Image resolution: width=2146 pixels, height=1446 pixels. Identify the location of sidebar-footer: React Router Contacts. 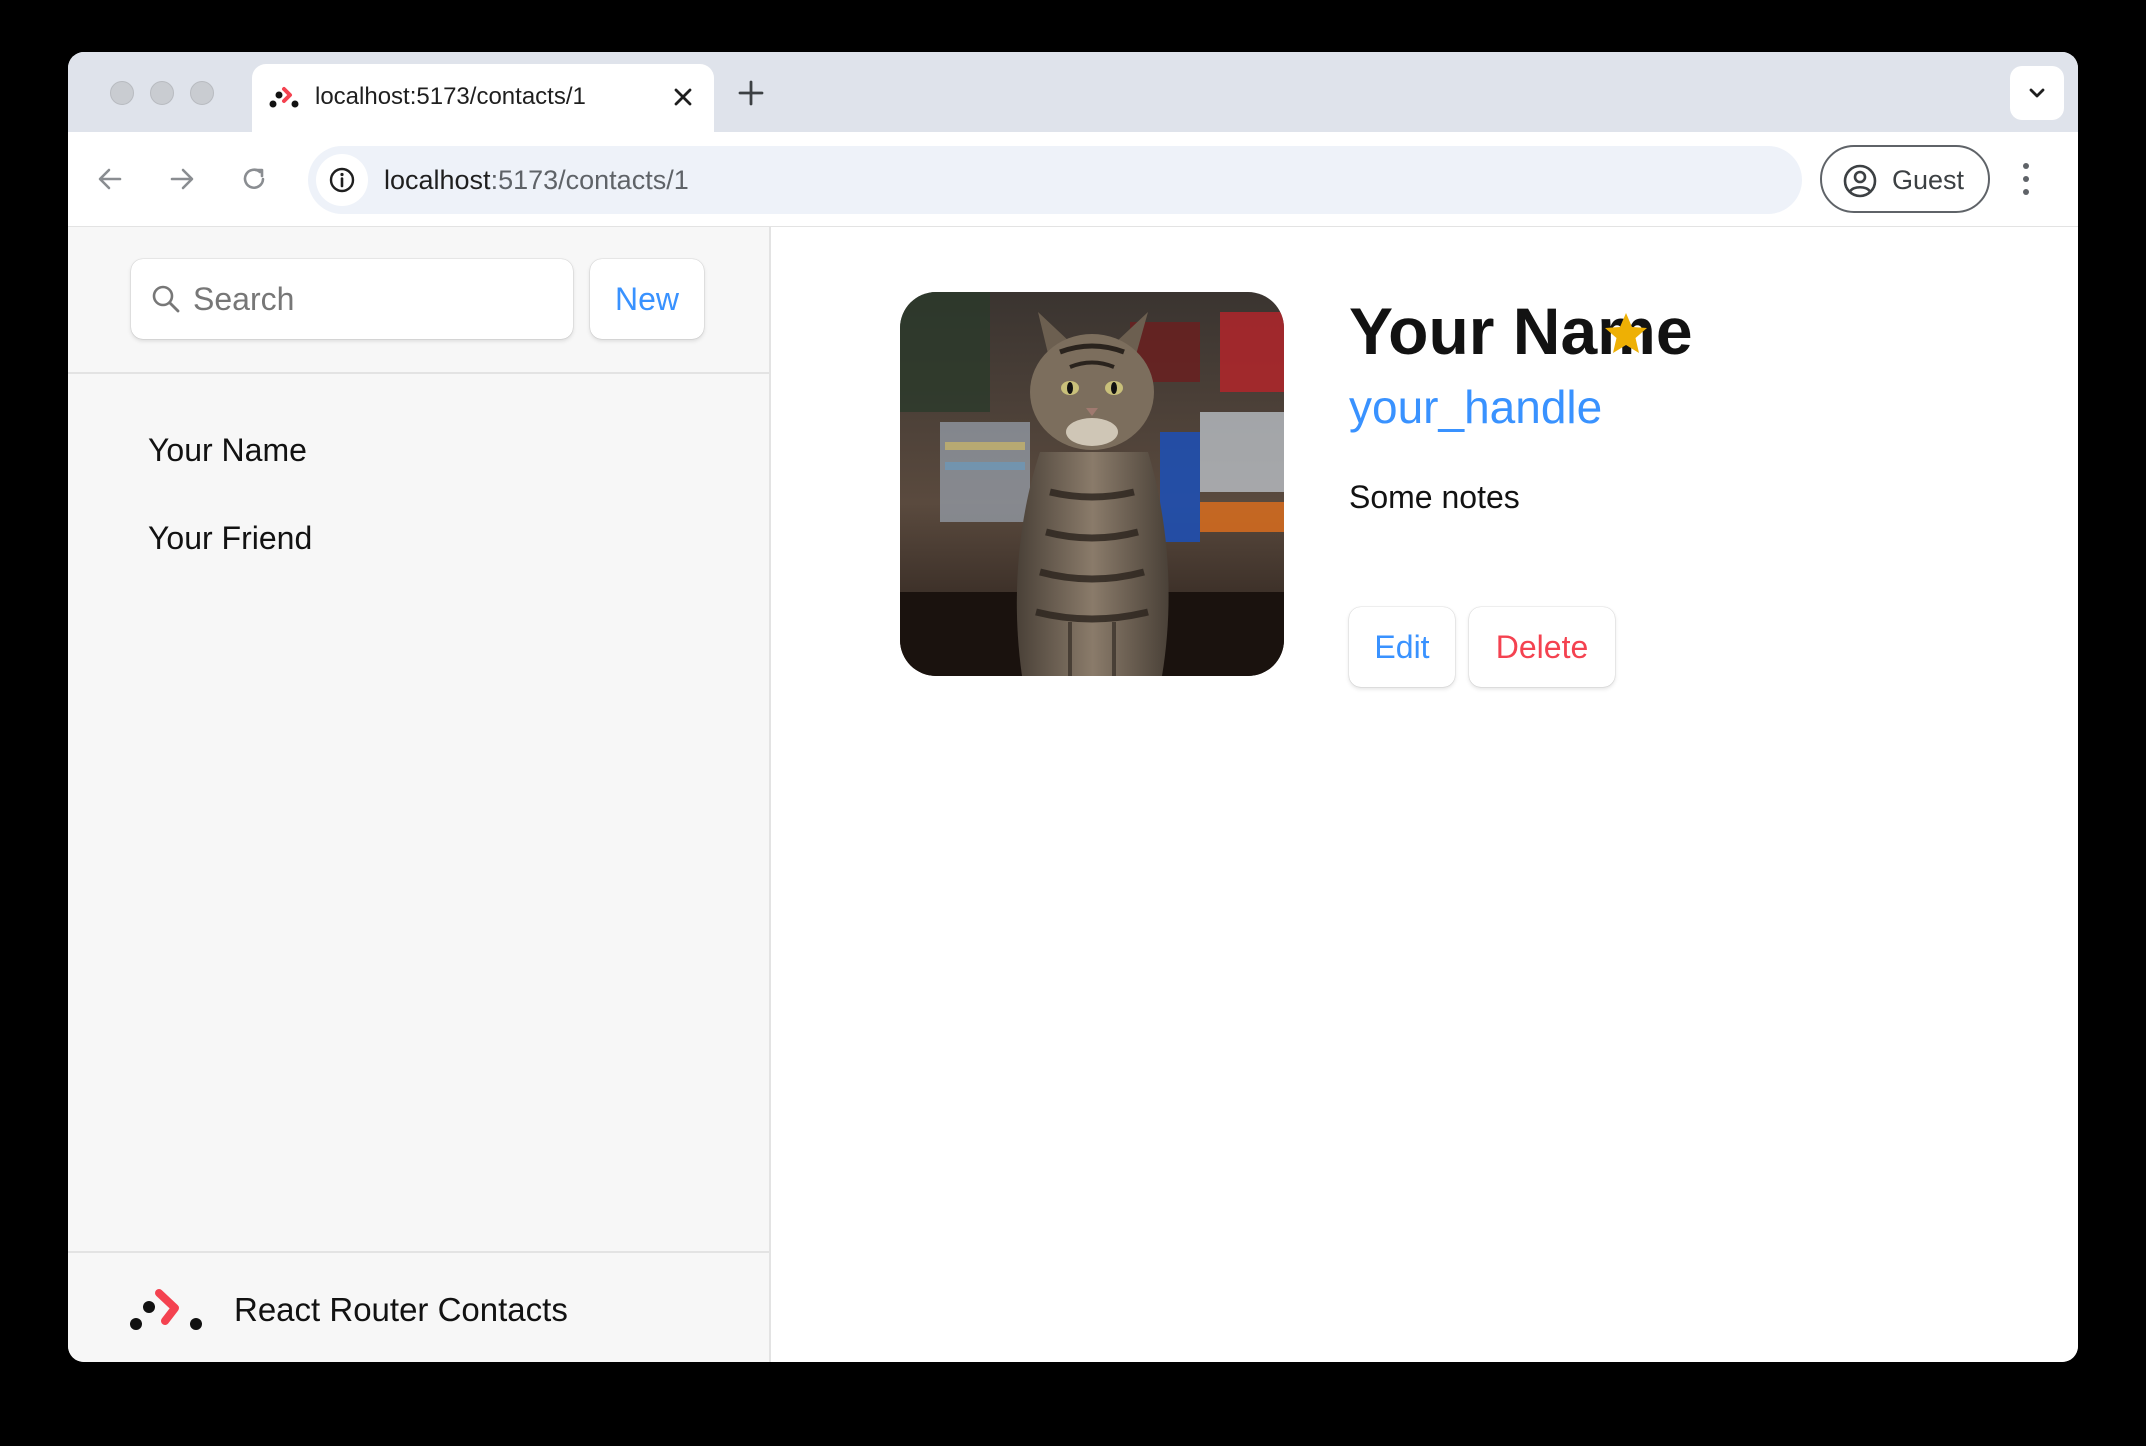
(418, 1306).